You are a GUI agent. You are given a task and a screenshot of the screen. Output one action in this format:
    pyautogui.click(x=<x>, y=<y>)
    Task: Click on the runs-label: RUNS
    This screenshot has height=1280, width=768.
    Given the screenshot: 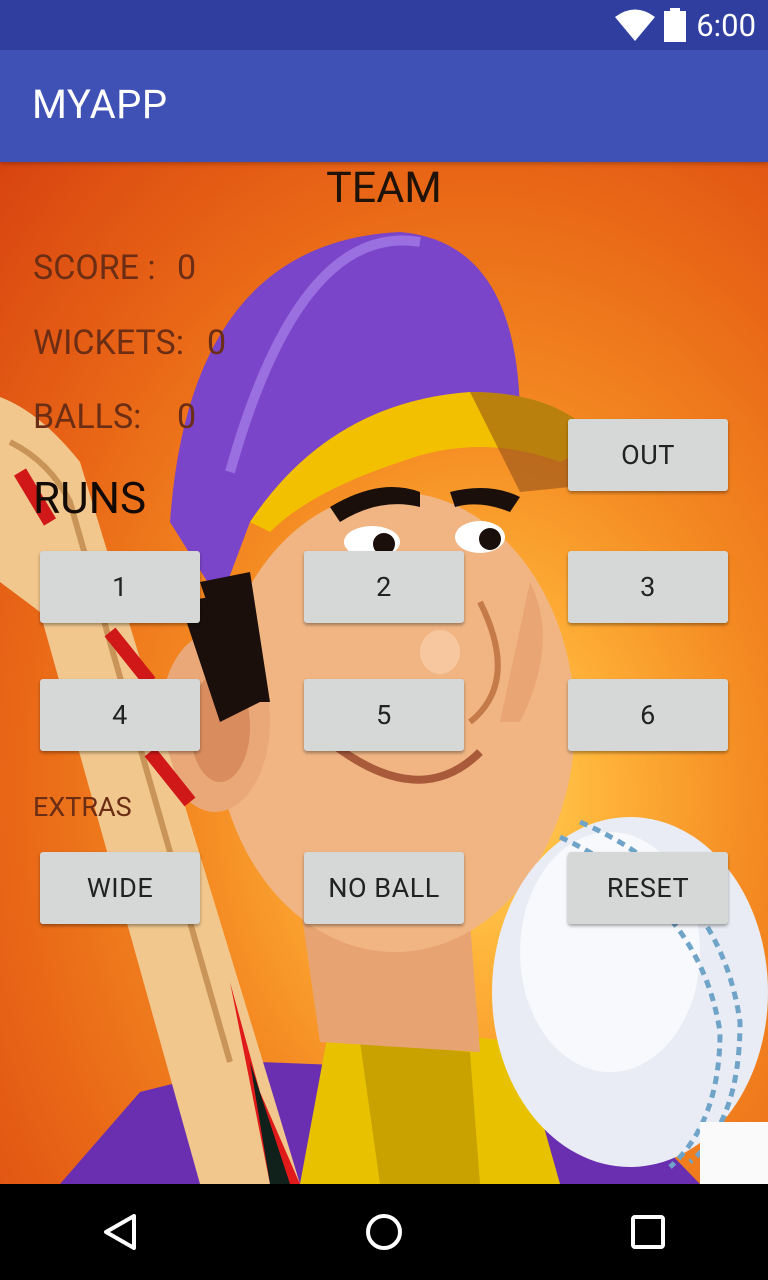 What is the action you would take?
    pyautogui.click(x=90, y=498)
    